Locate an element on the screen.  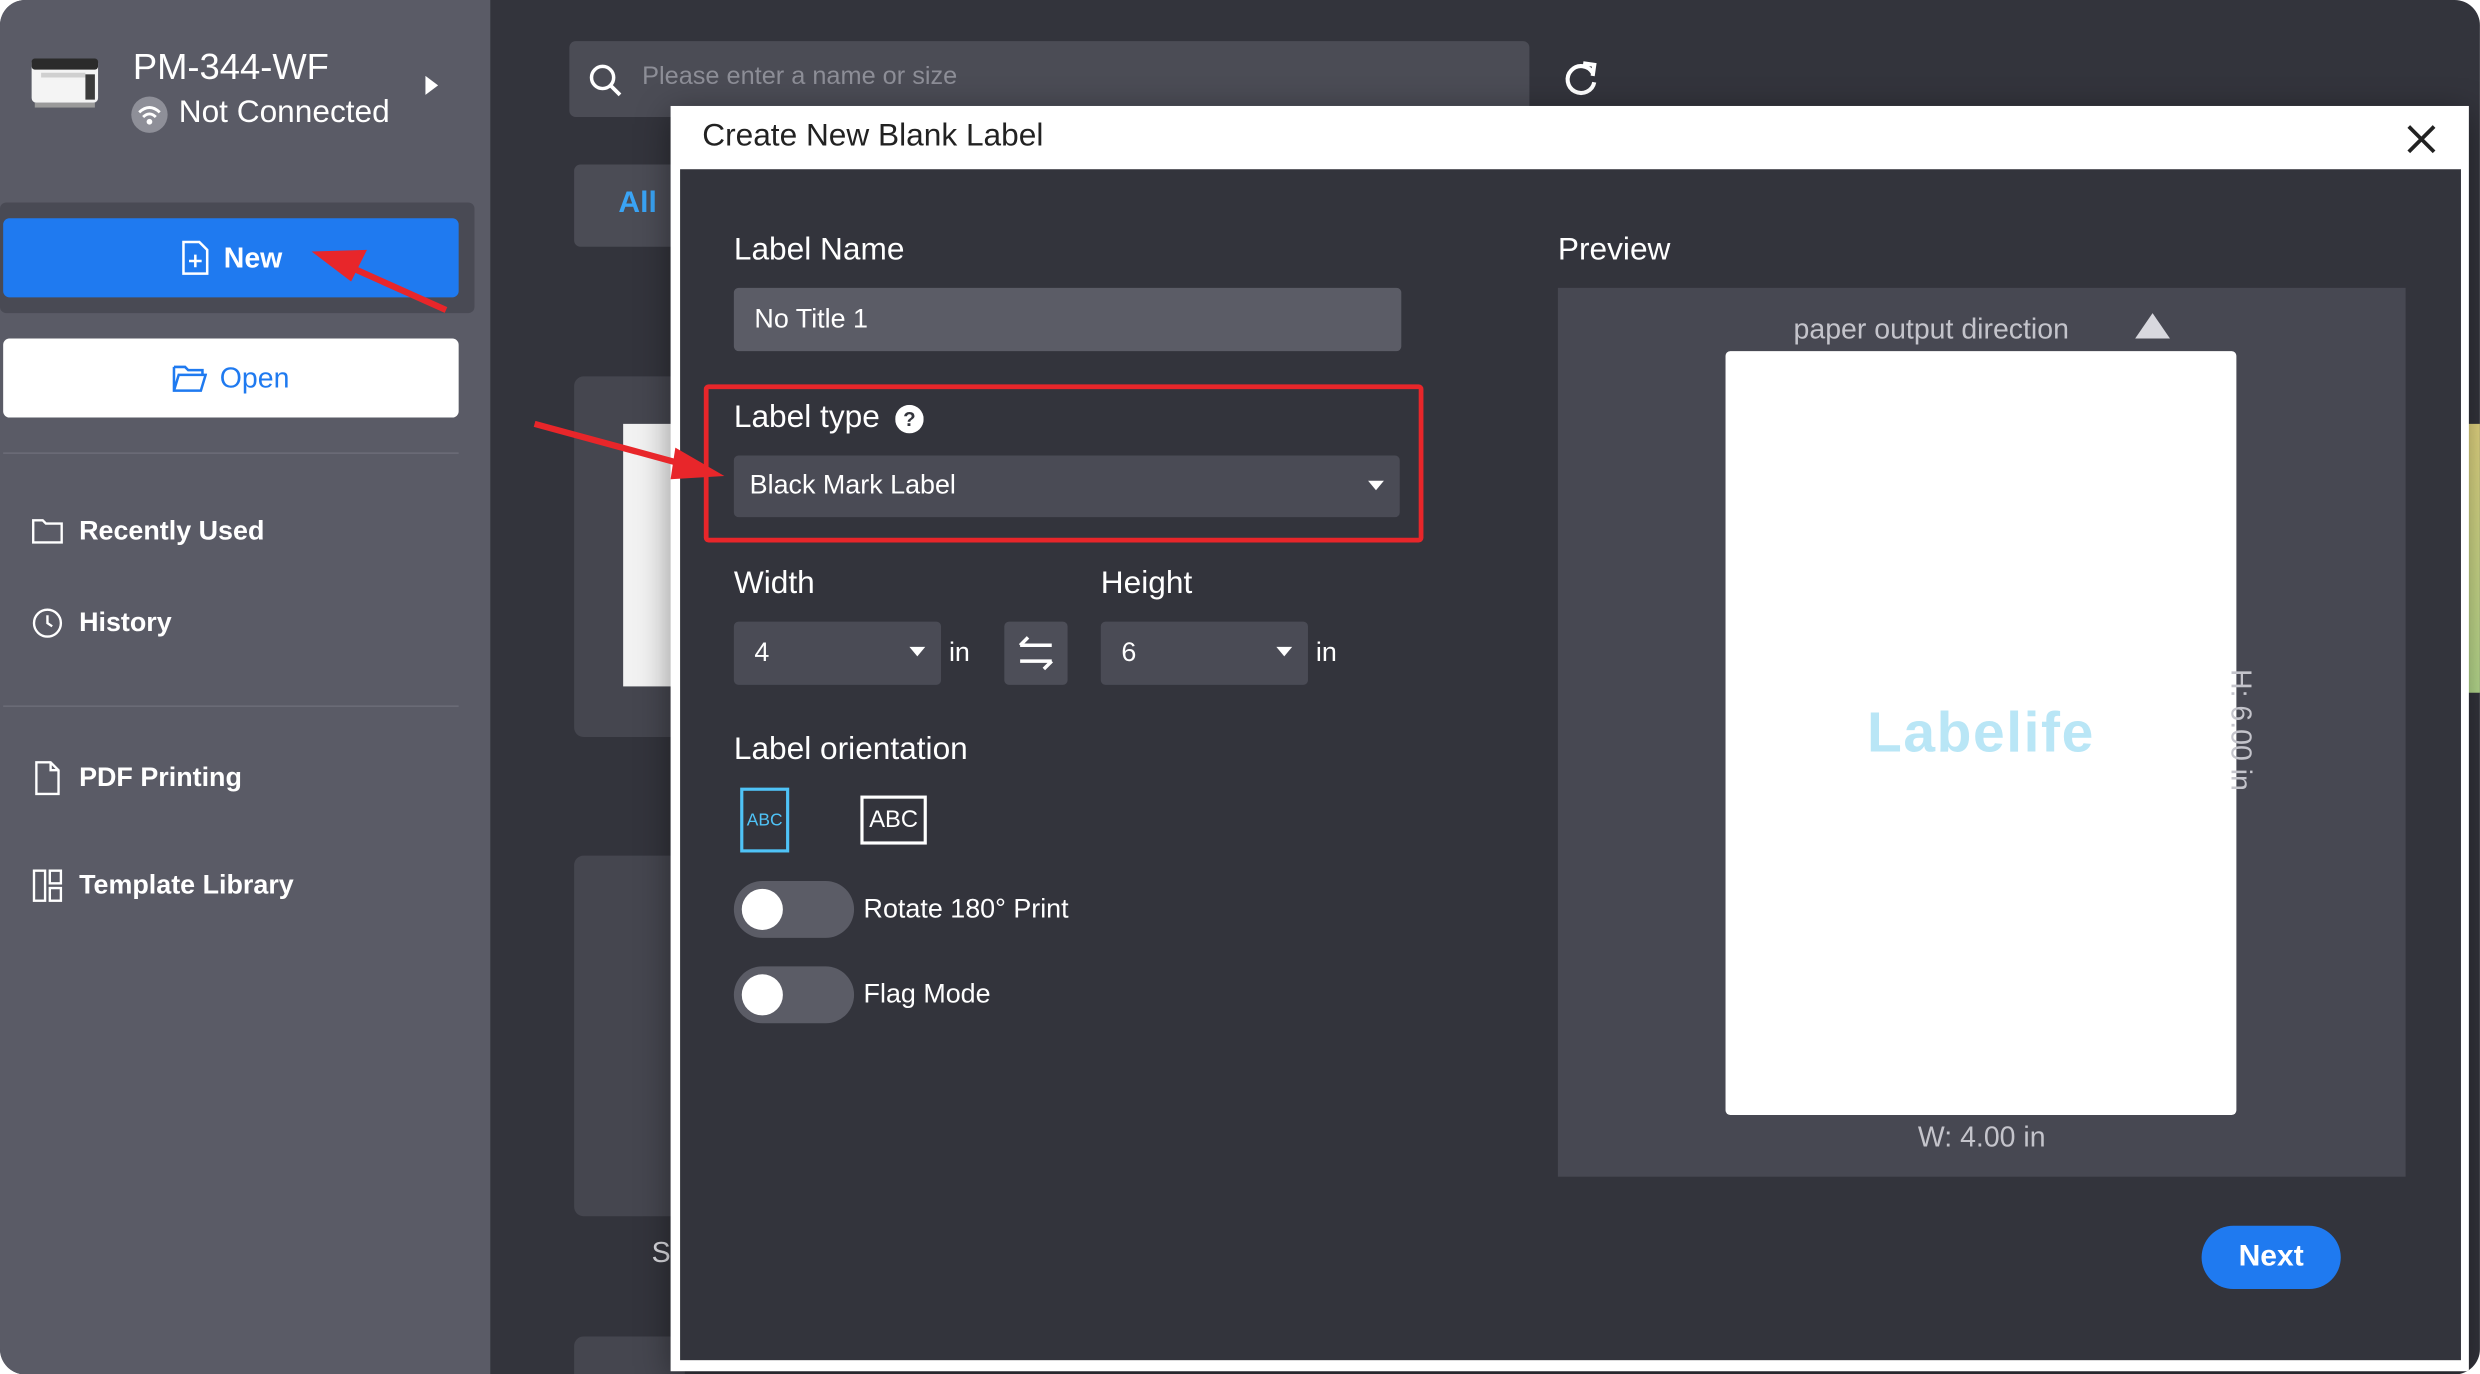
template-thumbnail-edge is located at coordinates (2473, 558).